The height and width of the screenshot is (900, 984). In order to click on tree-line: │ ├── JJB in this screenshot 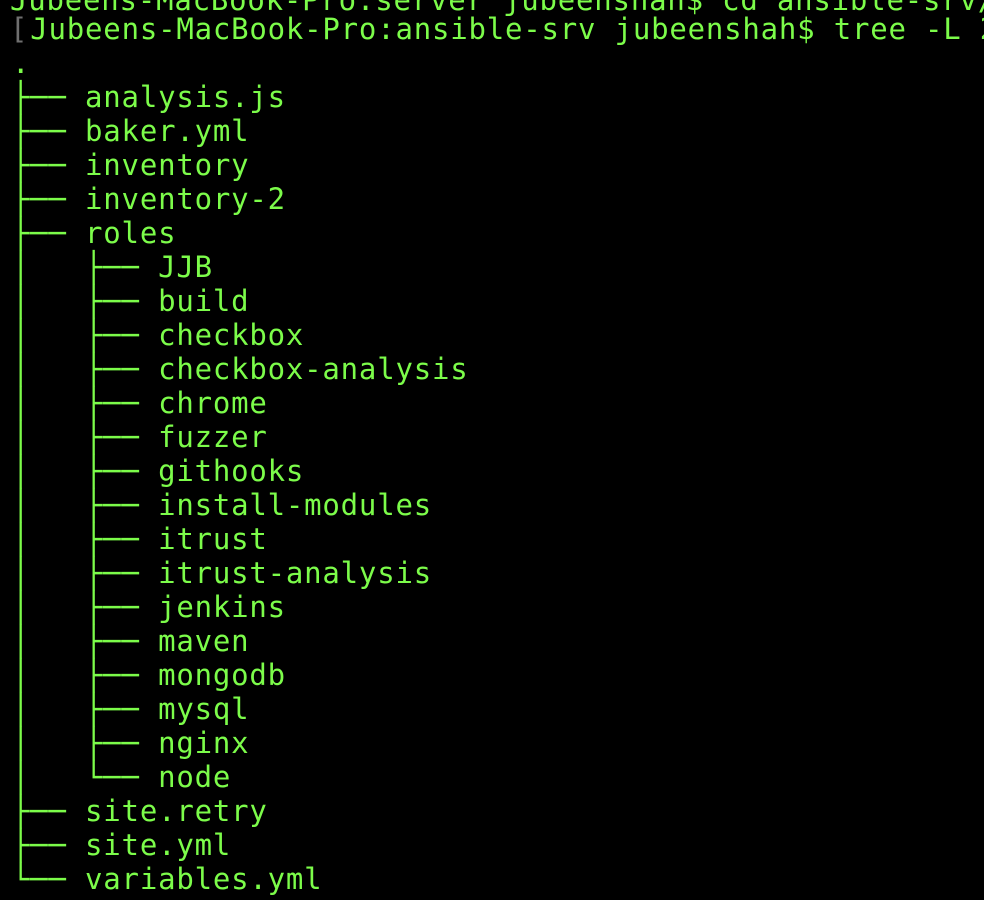, I will do `click(112, 267)`.